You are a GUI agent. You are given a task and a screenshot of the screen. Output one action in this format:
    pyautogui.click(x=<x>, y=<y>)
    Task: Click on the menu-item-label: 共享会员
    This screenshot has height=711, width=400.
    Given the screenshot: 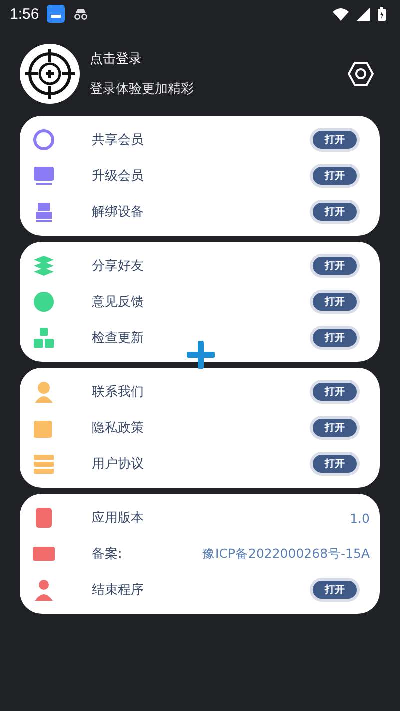 What is the action you would take?
    pyautogui.click(x=118, y=140)
    